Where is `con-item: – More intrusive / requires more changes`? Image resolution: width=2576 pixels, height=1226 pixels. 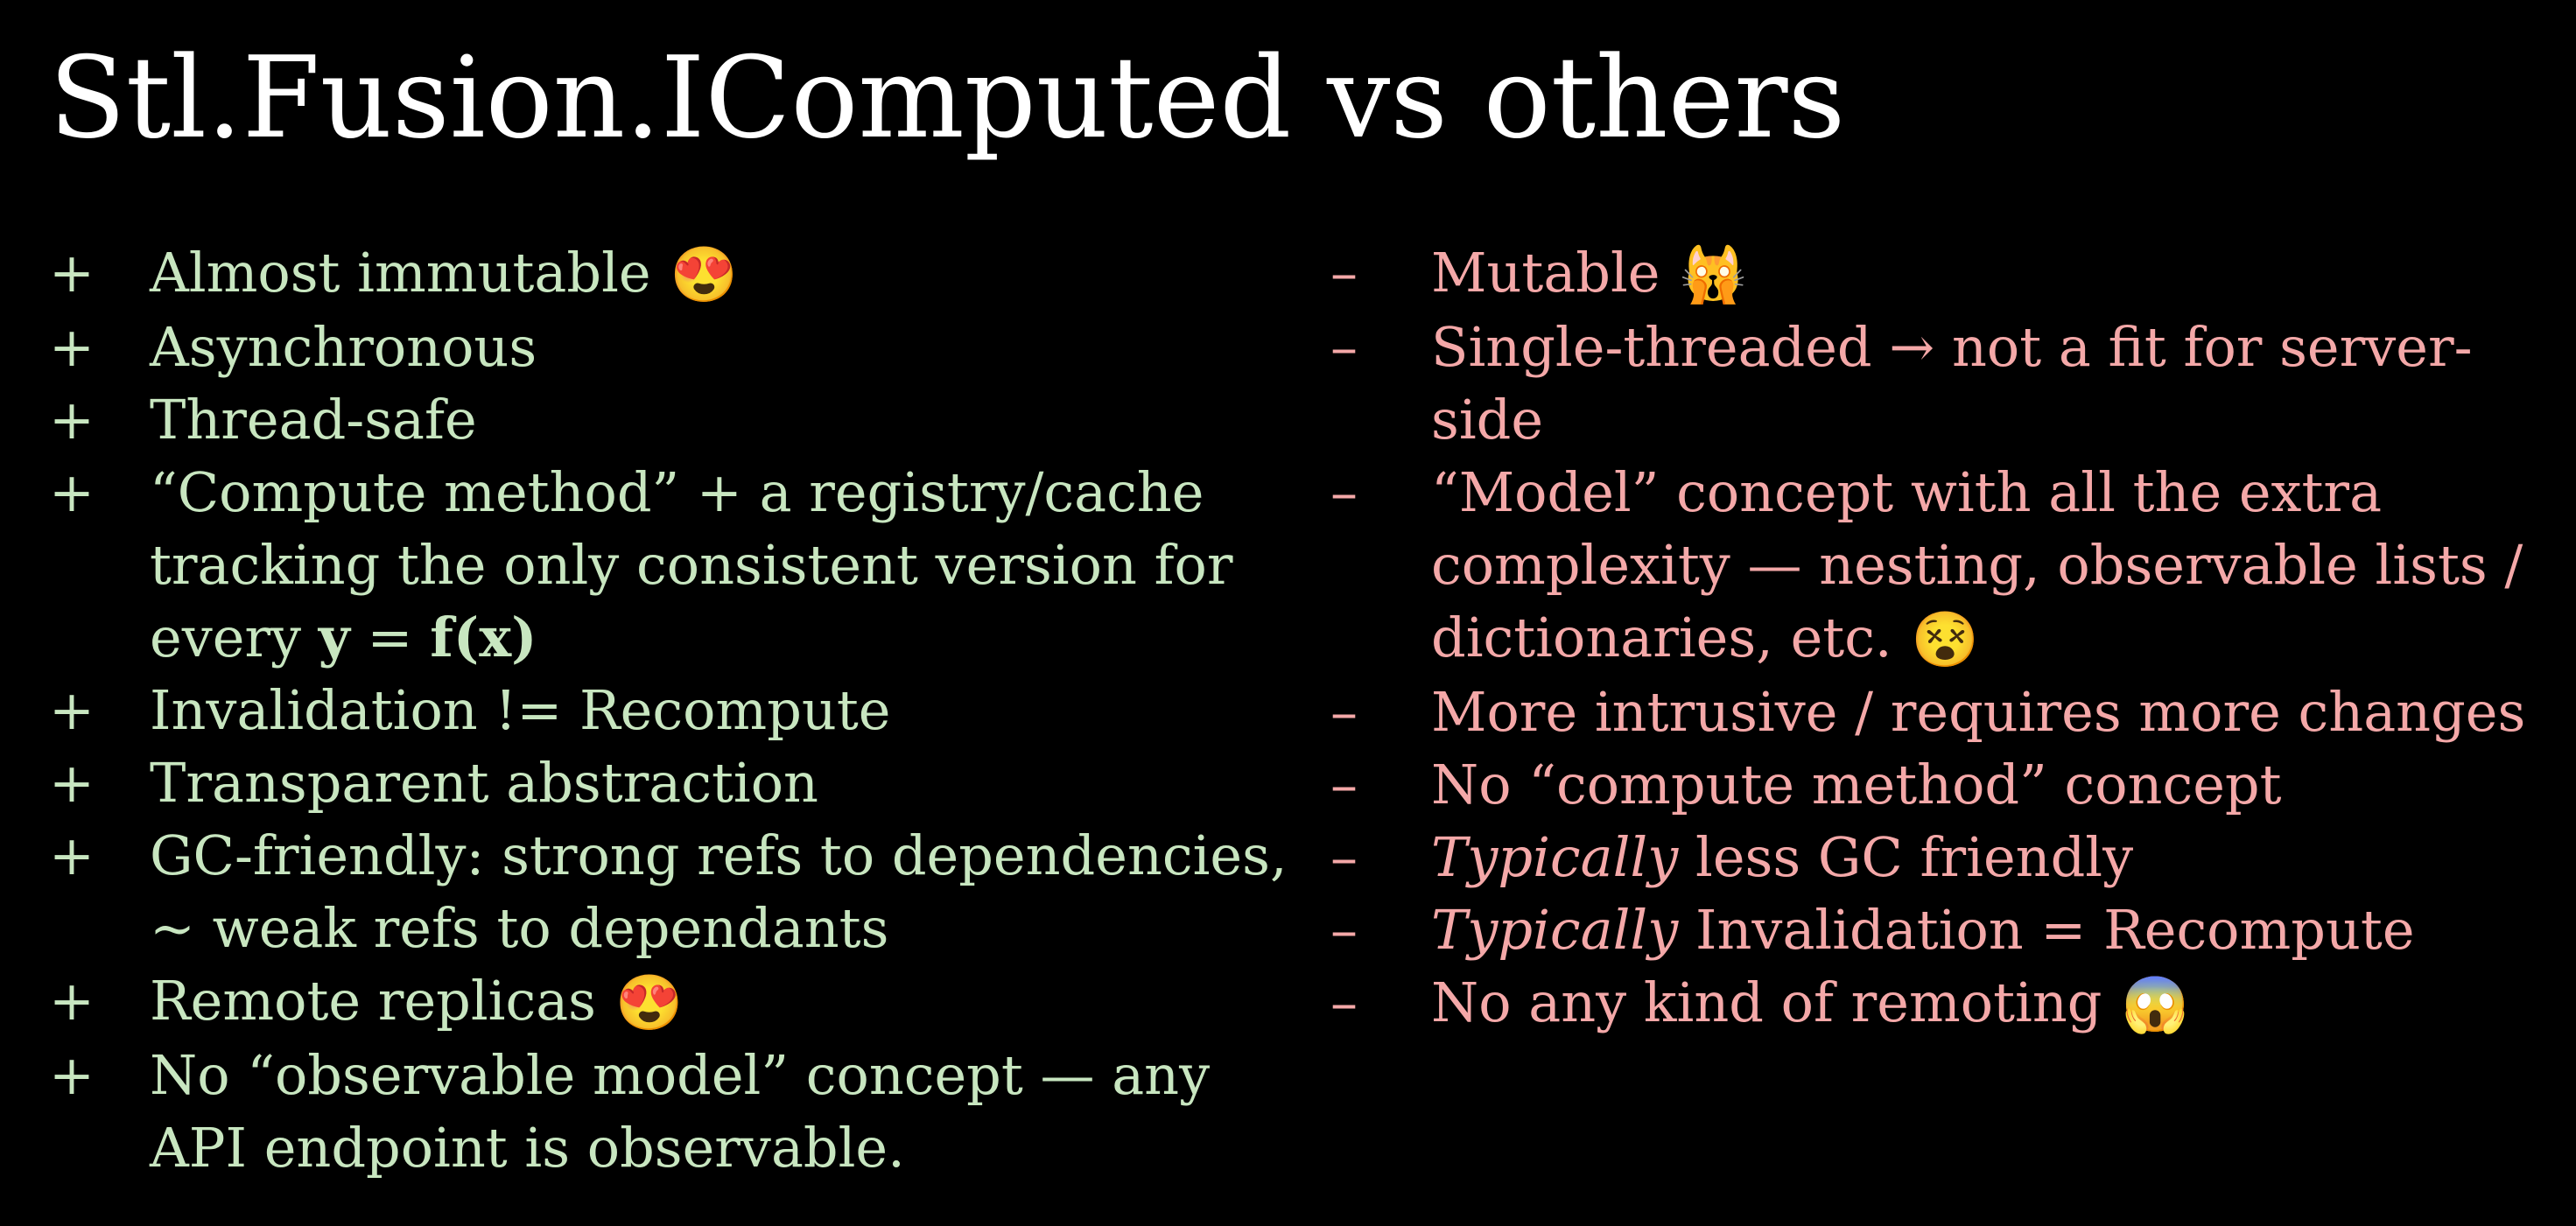
con-item: – More intrusive / requires more changes is located at coordinates (1943, 712).